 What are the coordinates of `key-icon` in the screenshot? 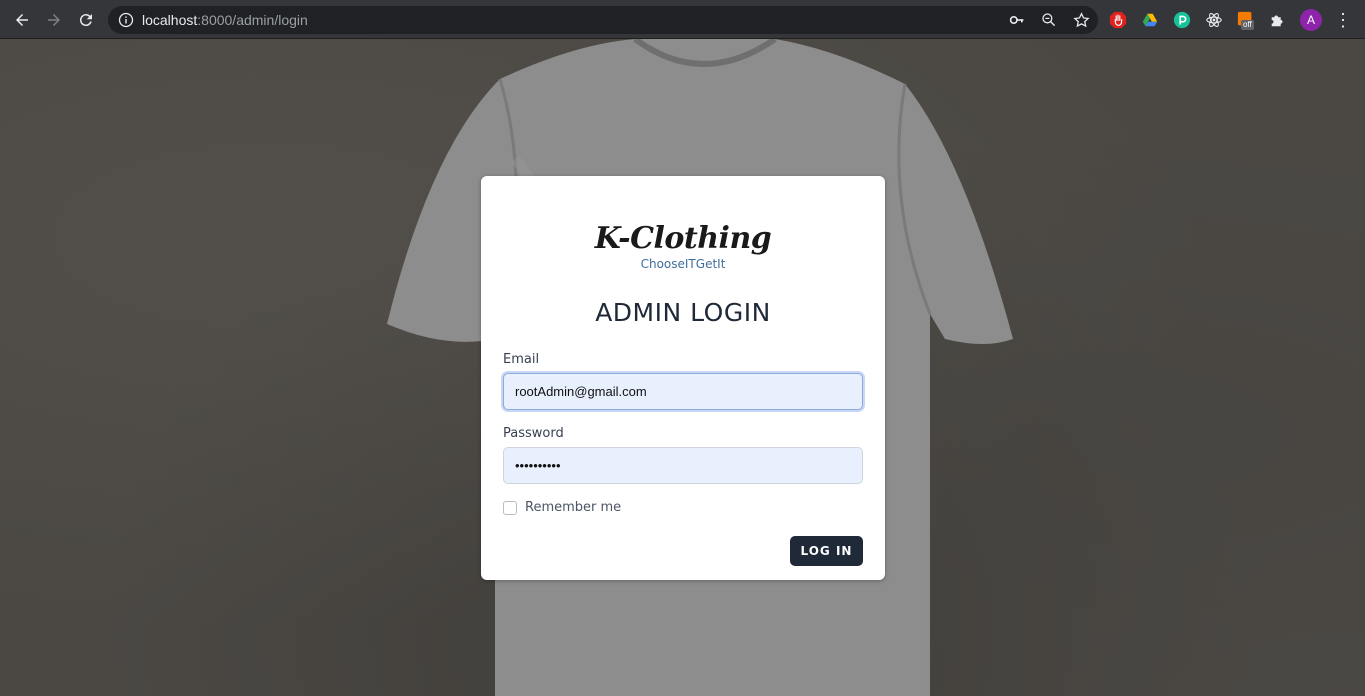 It's located at (1017, 20).